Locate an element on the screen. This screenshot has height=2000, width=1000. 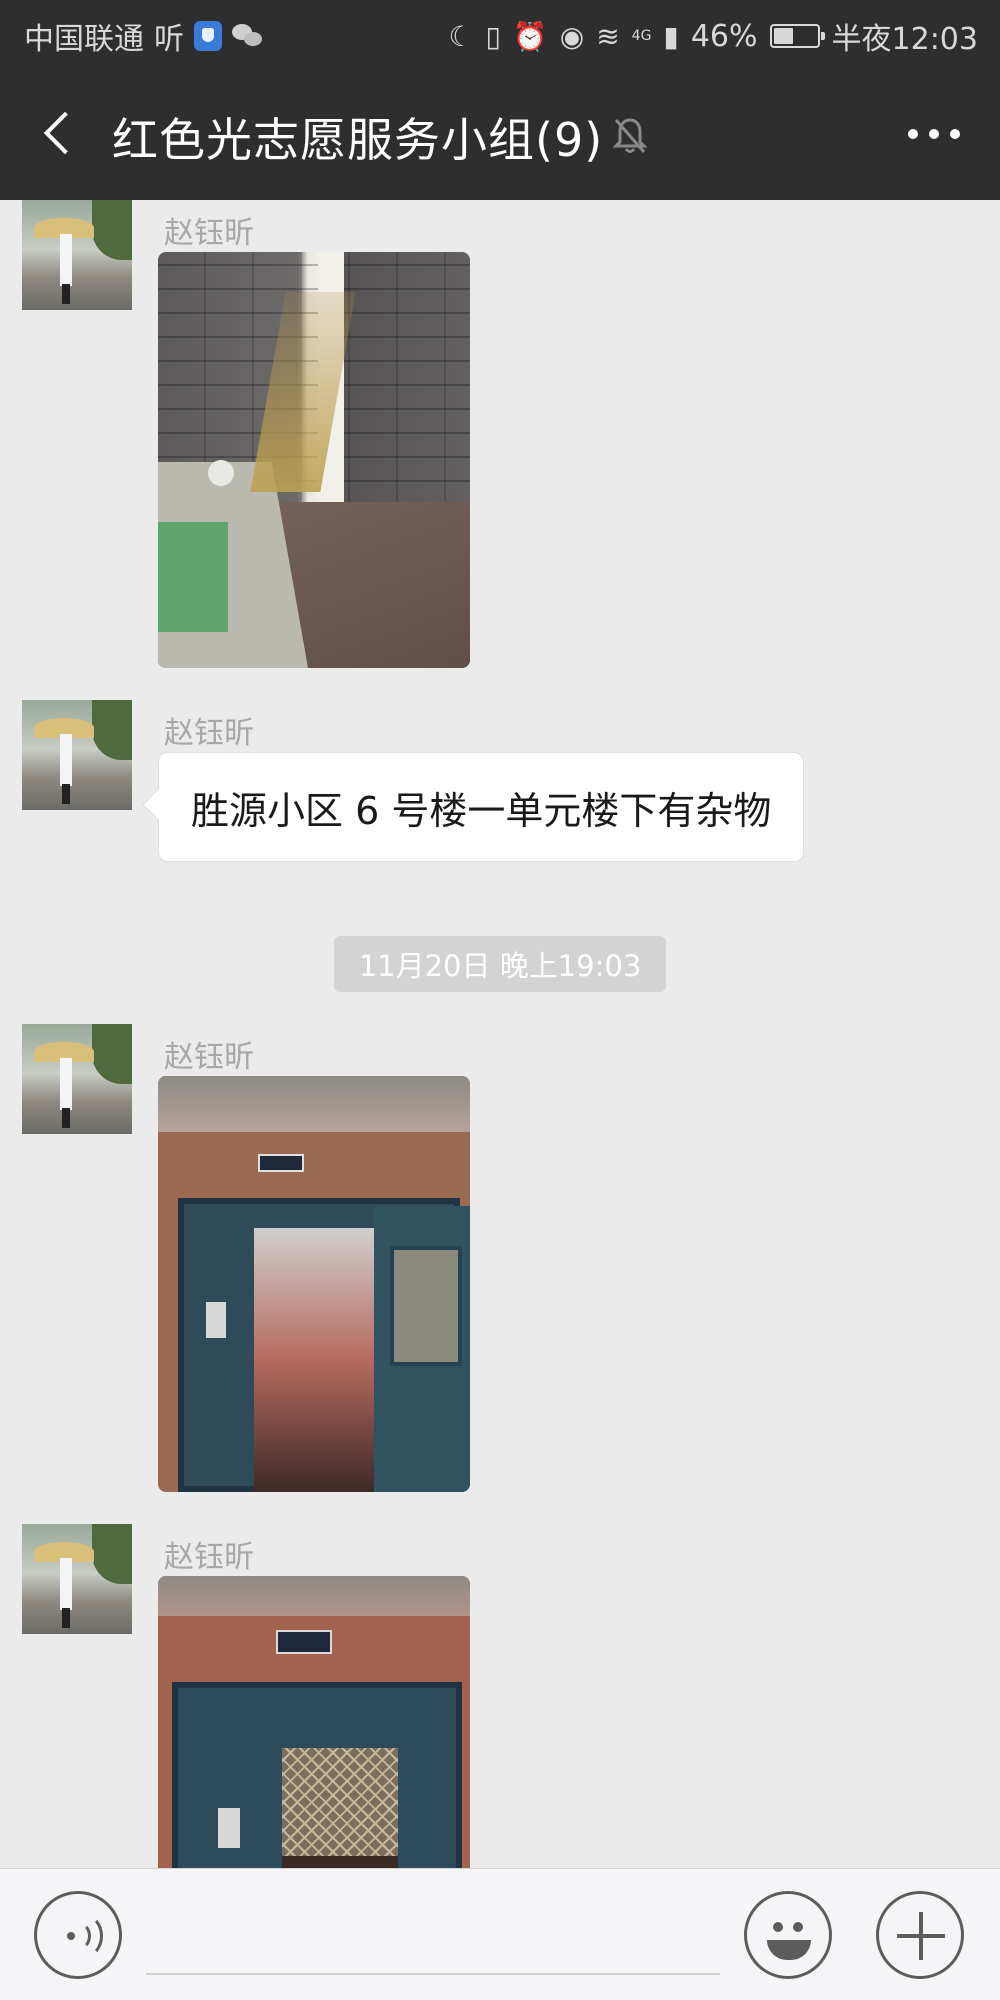
network-type: 4G is located at coordinates (641, 36).